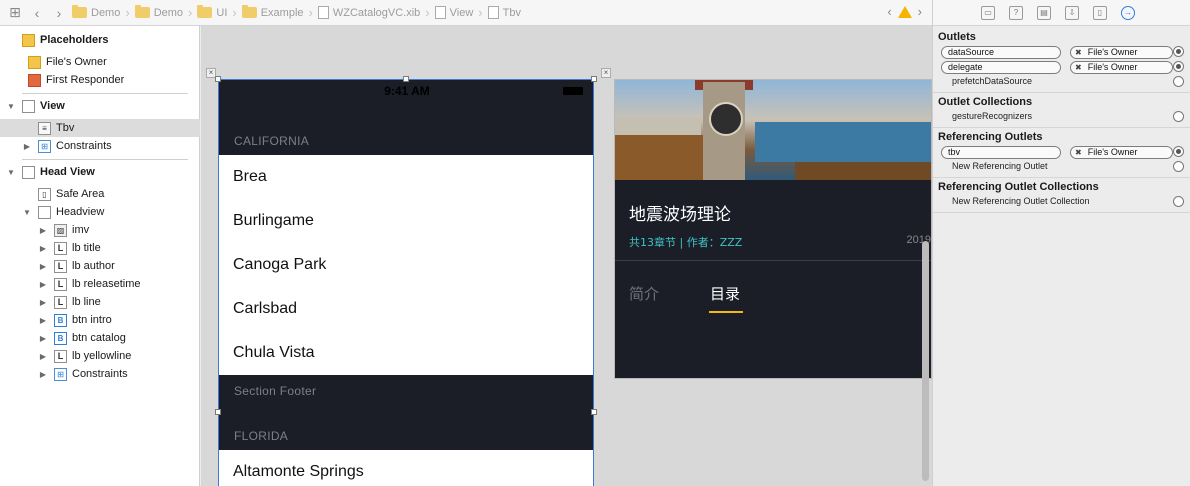 This screenshot has width=1190, height=486. Describe the element at coordinates (1001, 152) in the screenshot. I see `outlet-pill: tbv` at that location.